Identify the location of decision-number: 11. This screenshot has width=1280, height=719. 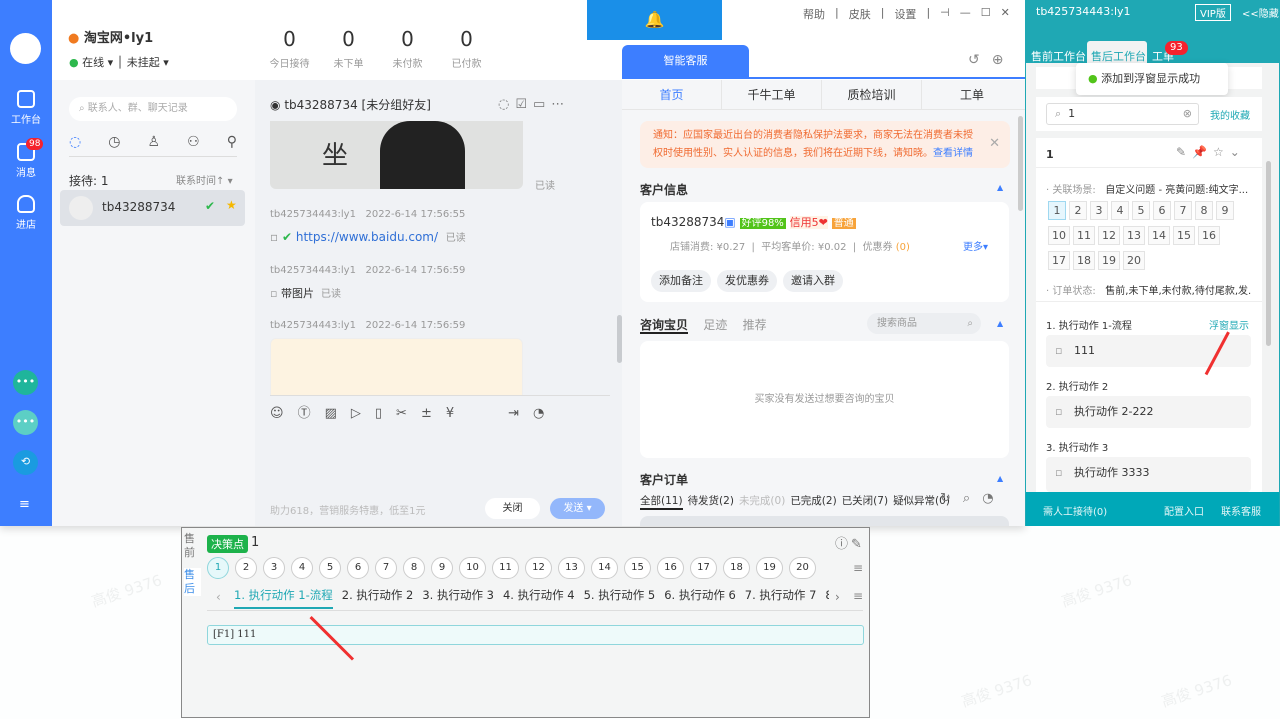
(505, 568).